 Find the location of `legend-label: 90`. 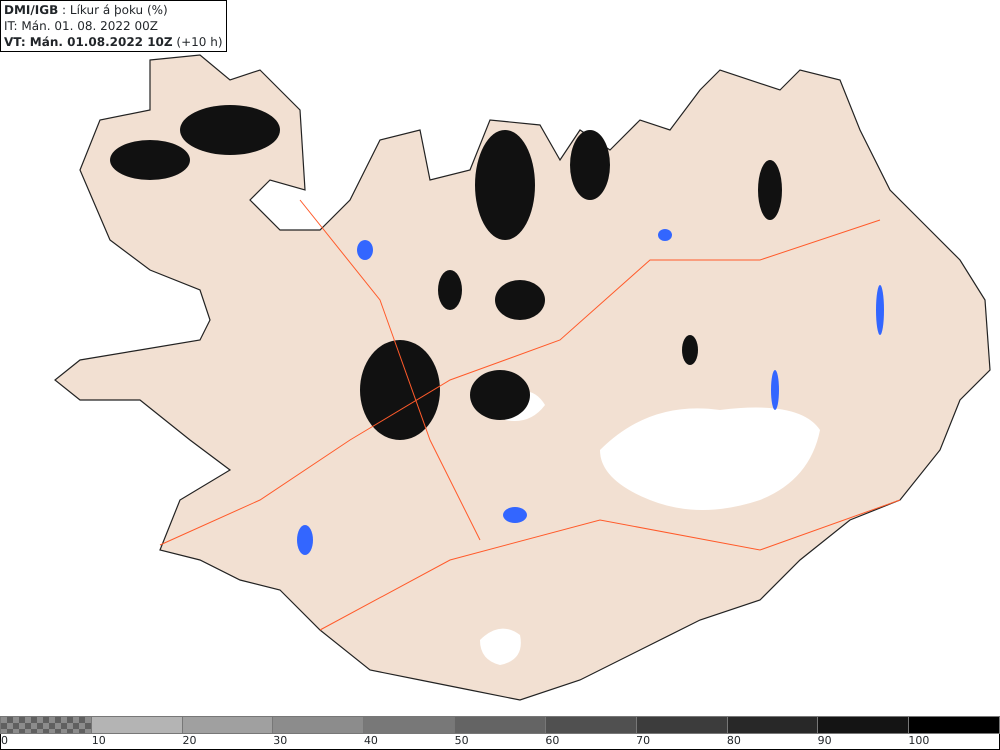

legend-label: 90 is located at coordinates (825, 740).